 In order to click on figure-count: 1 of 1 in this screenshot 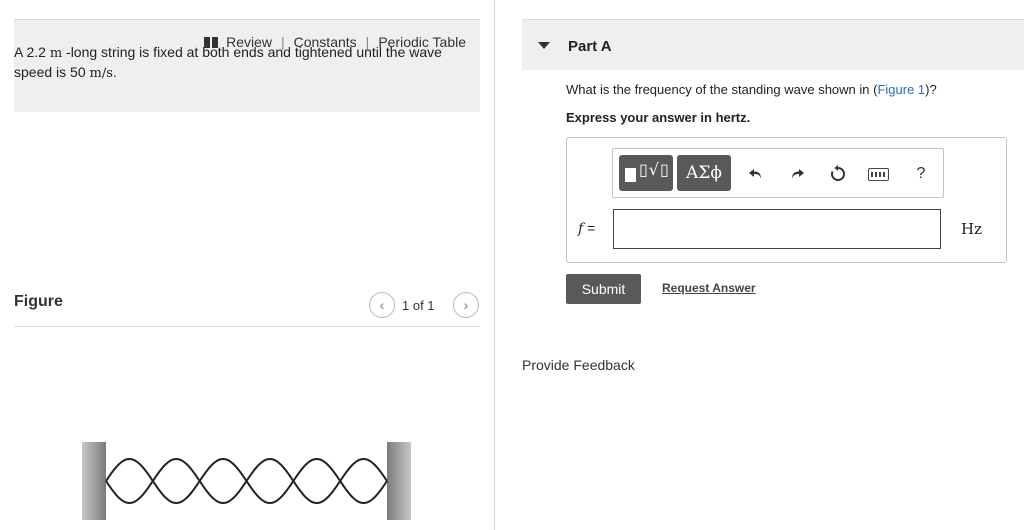, I will do `click(418, 305)`.